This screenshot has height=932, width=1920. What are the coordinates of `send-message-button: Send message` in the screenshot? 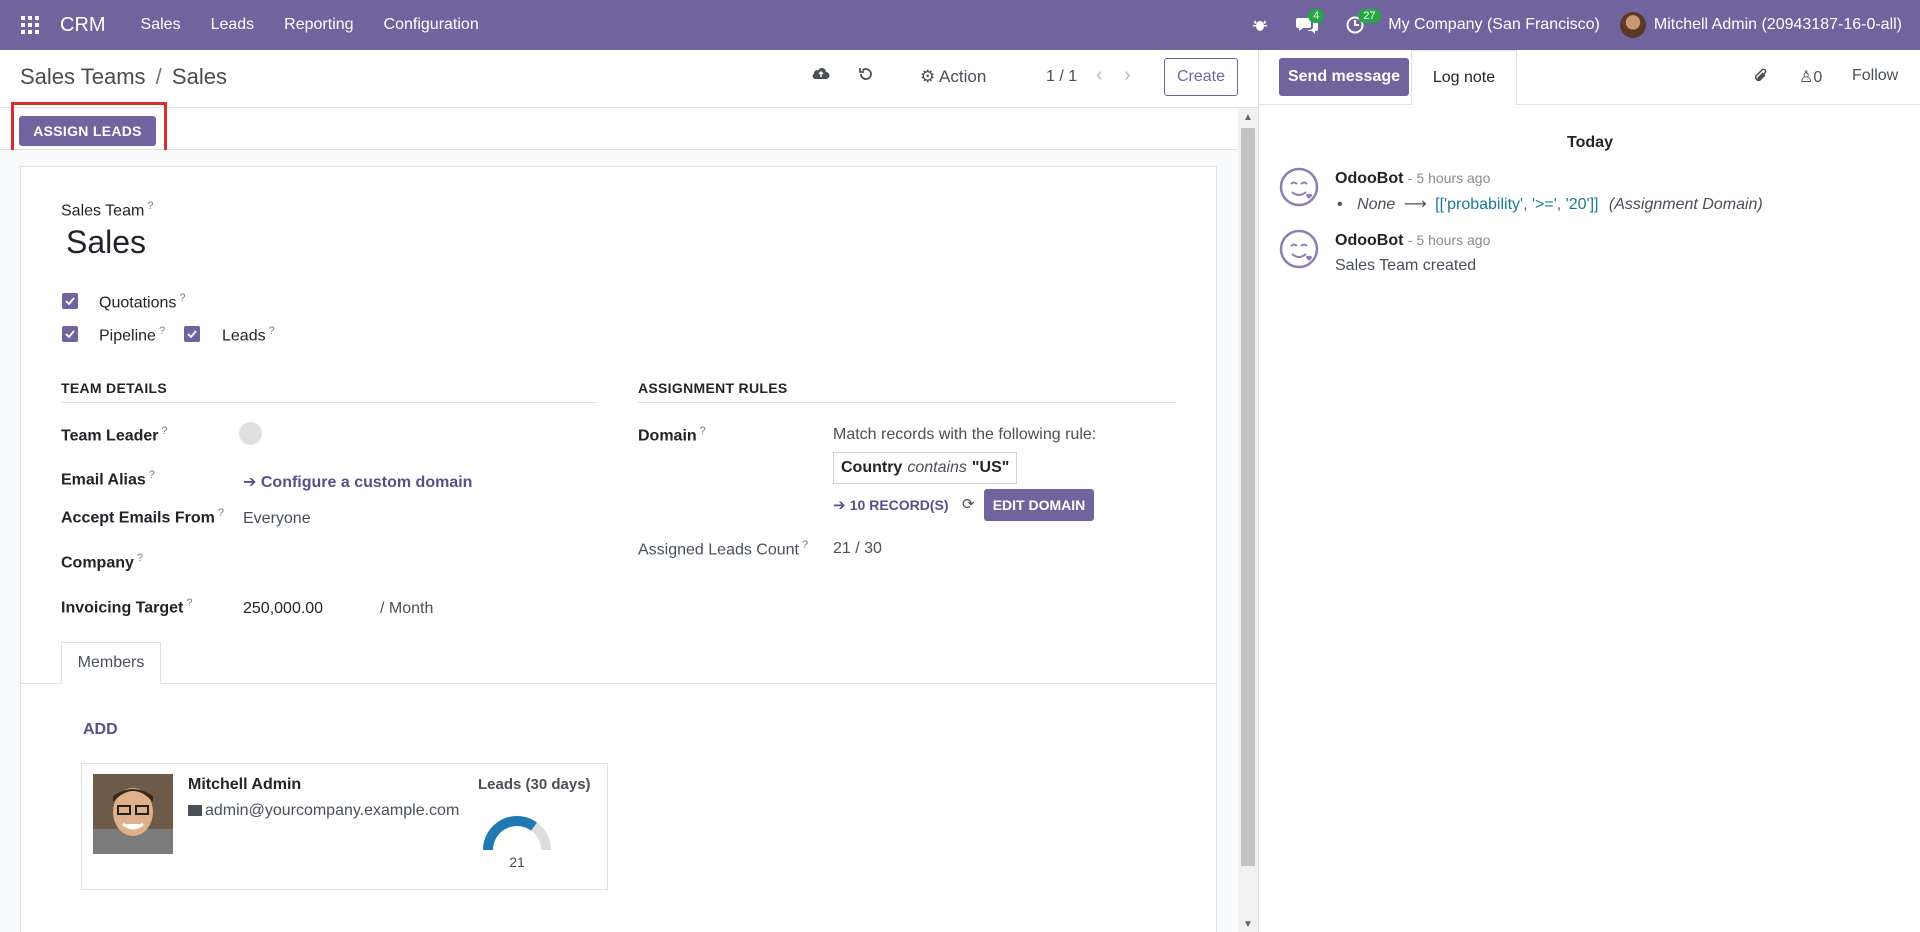 It's located at (1344, 77).